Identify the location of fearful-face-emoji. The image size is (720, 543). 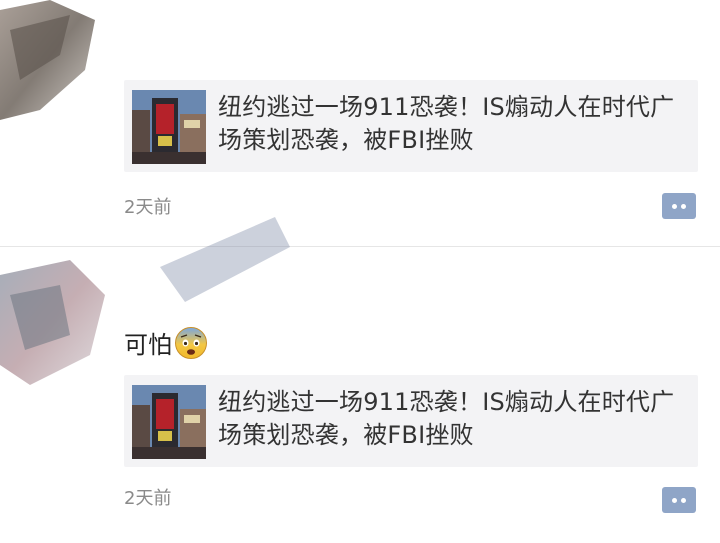
(191, 343).